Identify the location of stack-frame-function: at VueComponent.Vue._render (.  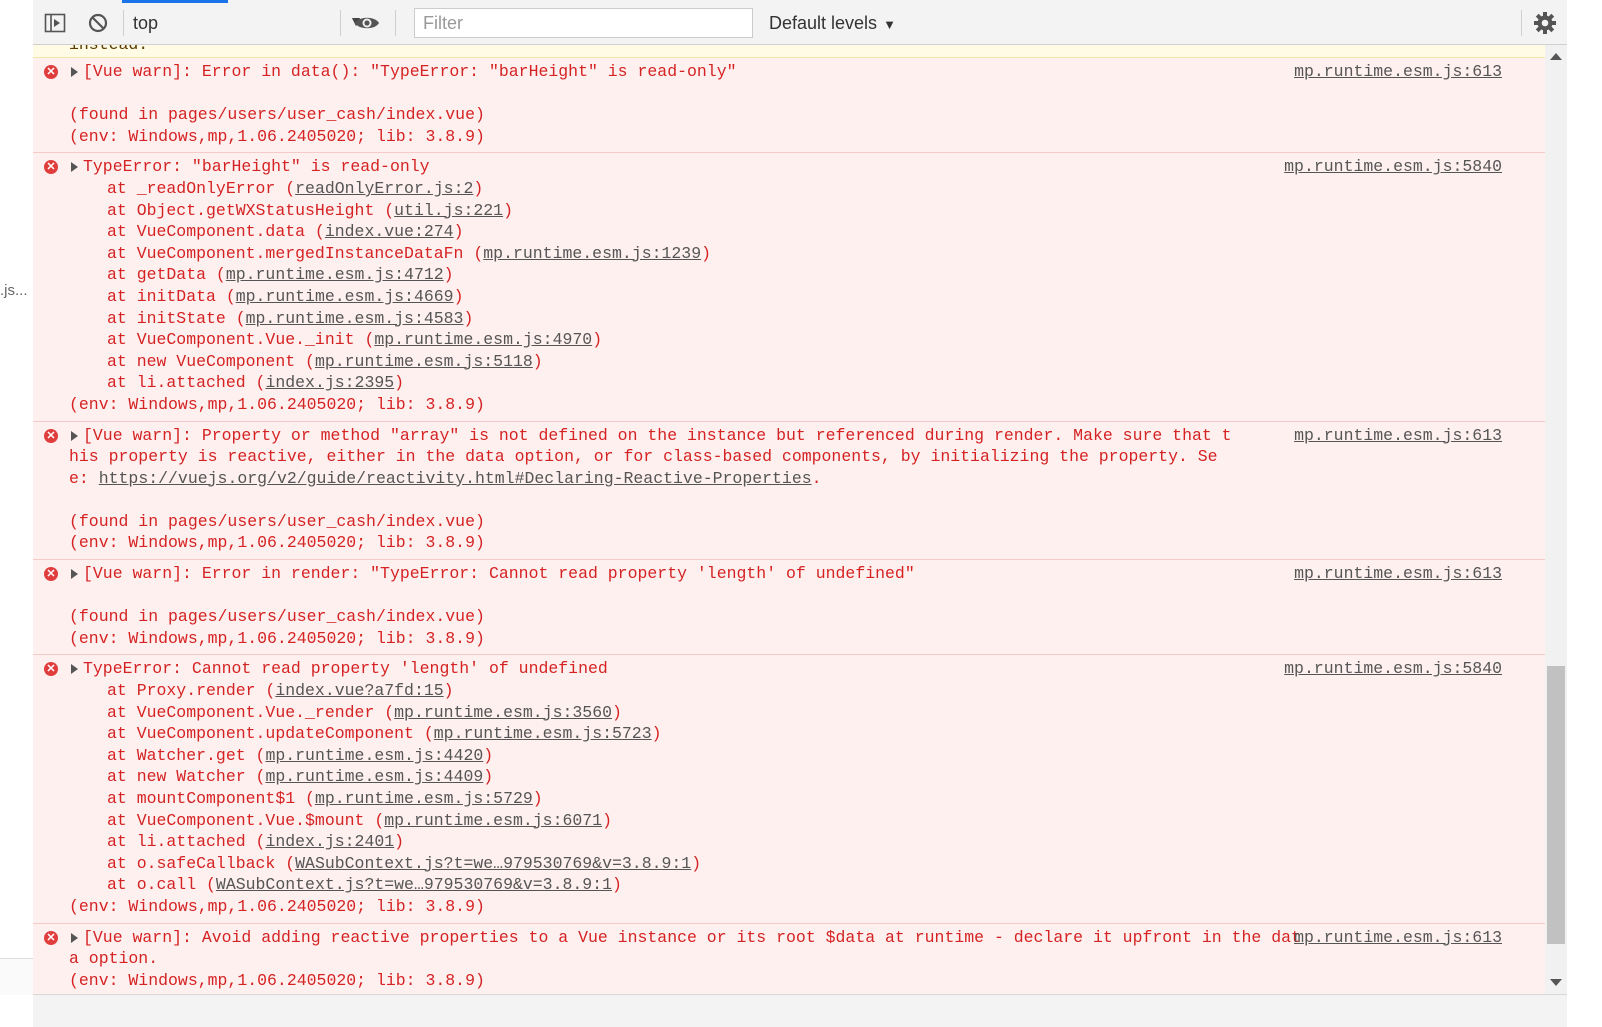
(251, 712).